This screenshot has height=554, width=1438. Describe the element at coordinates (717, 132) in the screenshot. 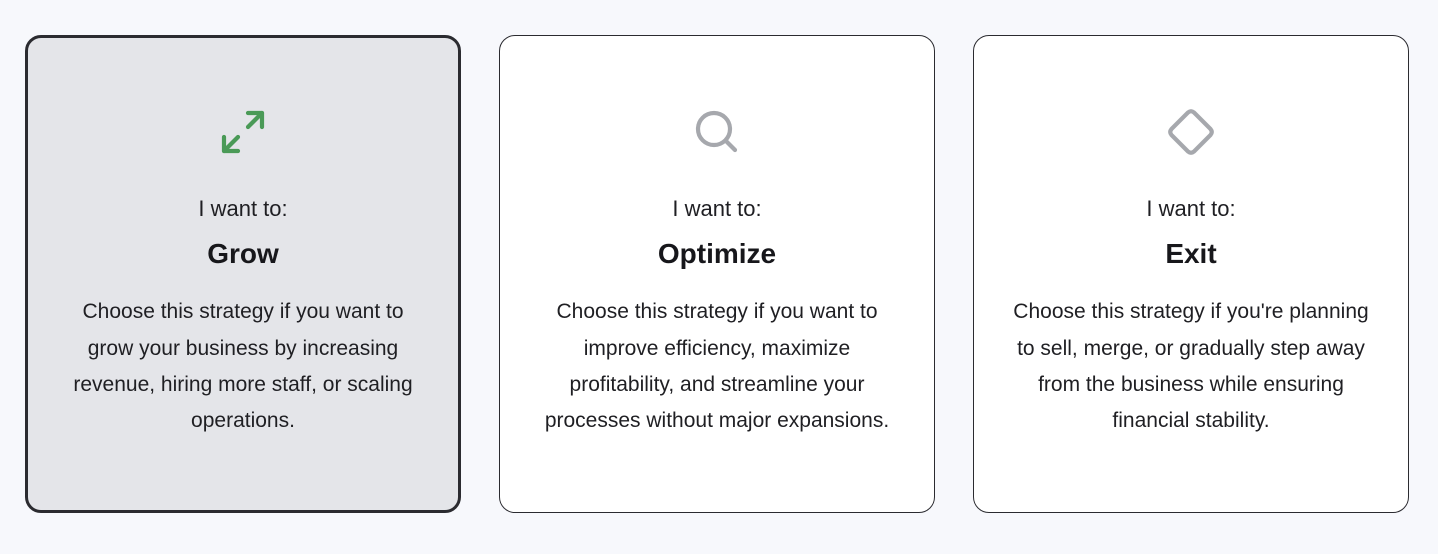

I see `magnifier-icon` at that location.